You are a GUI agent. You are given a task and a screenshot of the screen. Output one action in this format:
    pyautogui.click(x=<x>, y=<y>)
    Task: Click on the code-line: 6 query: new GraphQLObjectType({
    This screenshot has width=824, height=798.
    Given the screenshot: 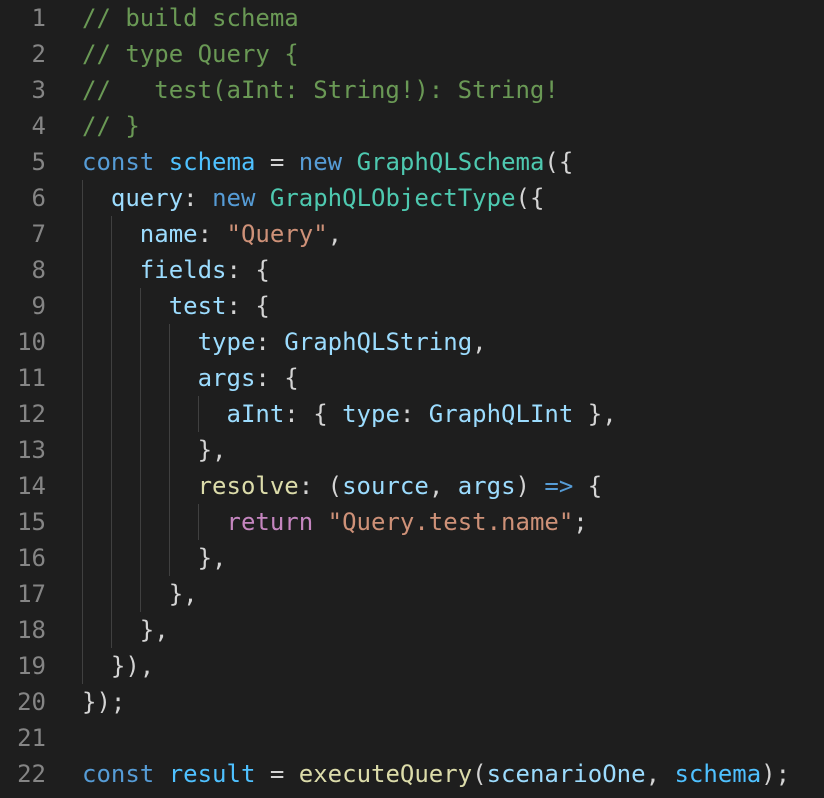 What is the action you would take?
    pyautogui.click(x=412, y=198)
    